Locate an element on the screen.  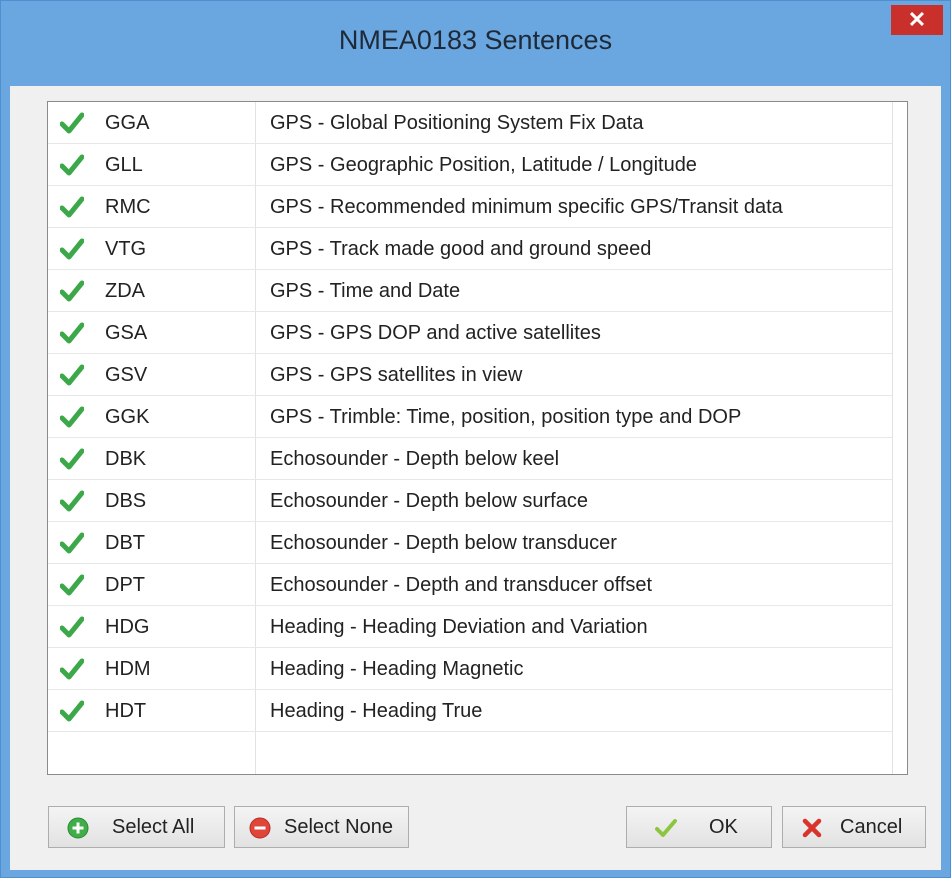
sentence-description: GPS - GPS DOP and active satellites is located at coordinates (435, 333).